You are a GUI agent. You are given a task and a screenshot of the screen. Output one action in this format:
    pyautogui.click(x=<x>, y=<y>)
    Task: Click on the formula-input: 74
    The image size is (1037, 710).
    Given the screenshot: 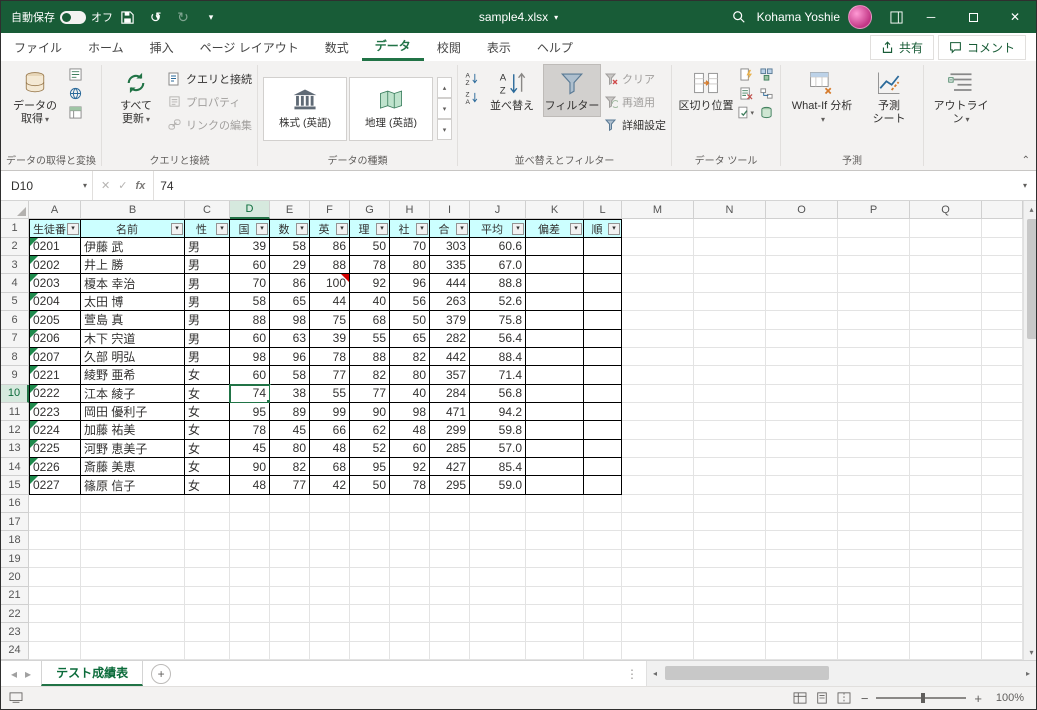 What is the action you would take?
    pyautogui.click(x=584, y=185)
    